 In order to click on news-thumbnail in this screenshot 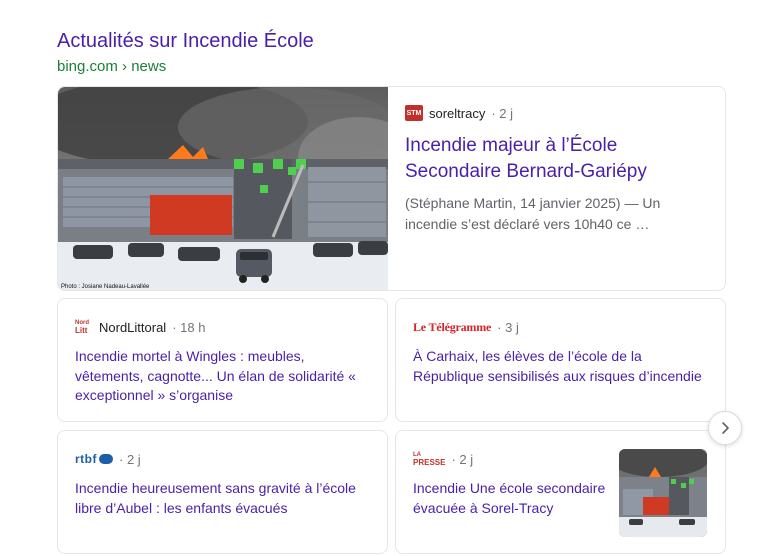, I will do `click(663, 493)`.